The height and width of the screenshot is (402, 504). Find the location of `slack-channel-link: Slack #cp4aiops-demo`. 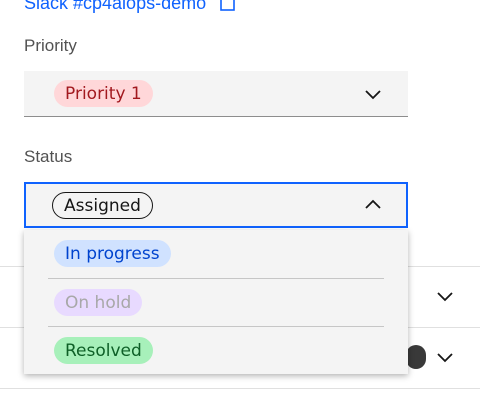

slack-channel-link: Slack #cp4aiops-demo is located at coordinates (130, 7).